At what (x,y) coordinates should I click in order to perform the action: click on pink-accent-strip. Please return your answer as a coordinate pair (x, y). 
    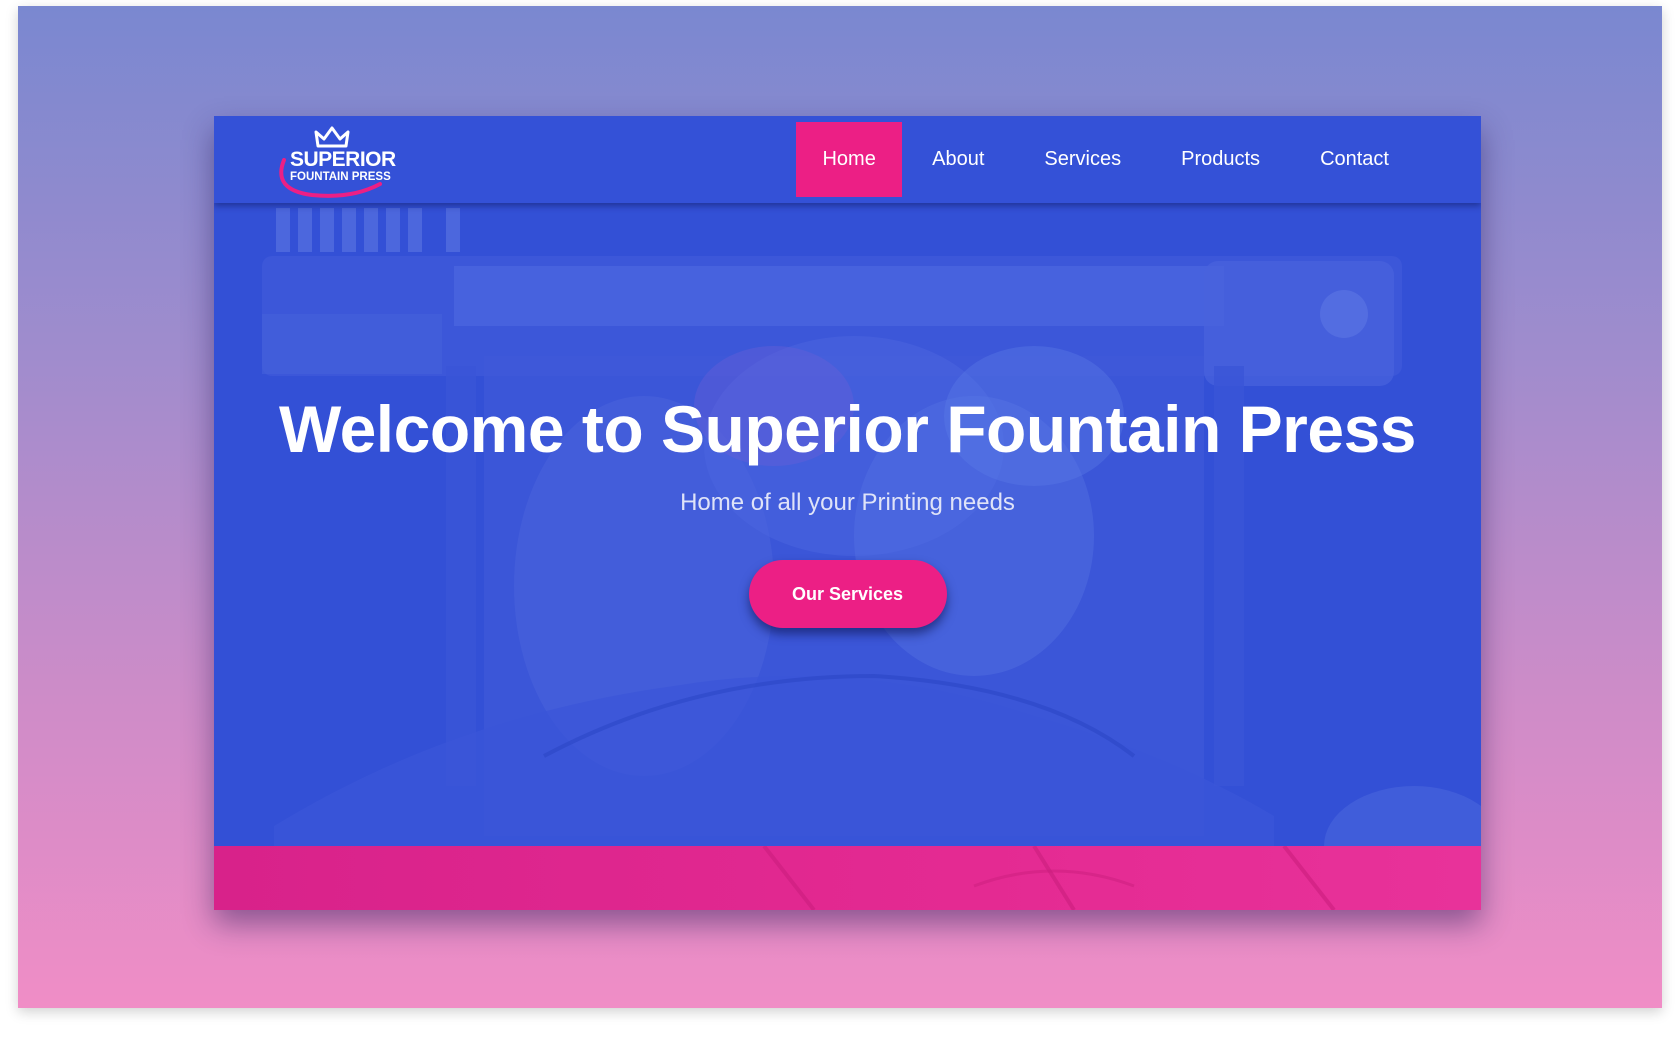
    Looking at the image, I should click on (847, 878).